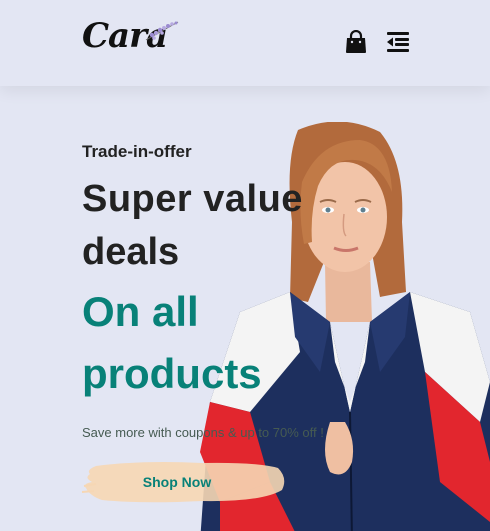 This screenshot has height=531, width=490. Describe the element at coordinates (140, 311) in the screenshot. I see `accent-headline-line1: On all` at that location.